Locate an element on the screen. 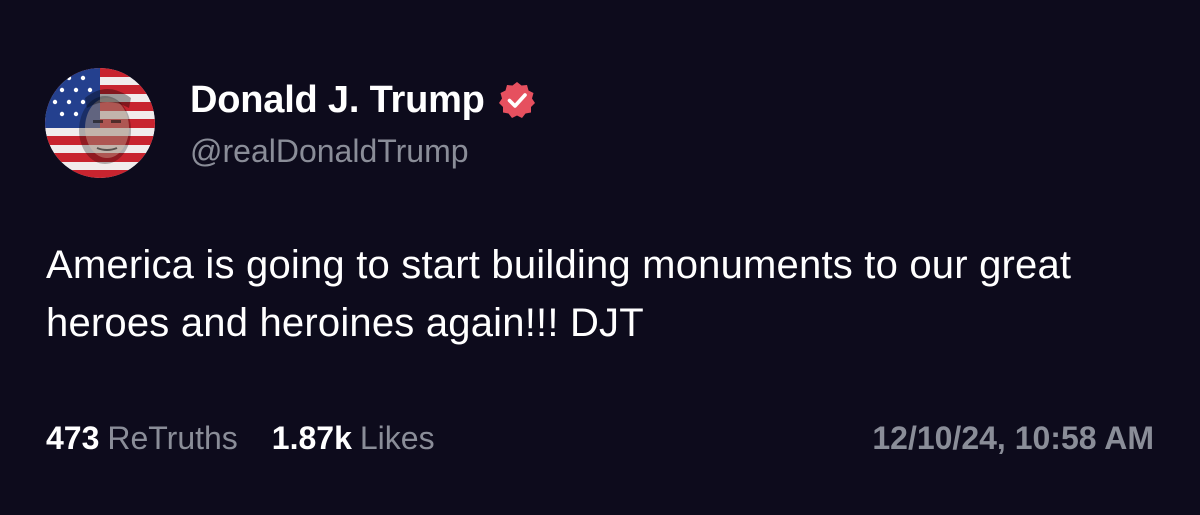 The height and width of the screenshot is (515, 1200). verified-badge-icon is located at coordinates (517, 100).